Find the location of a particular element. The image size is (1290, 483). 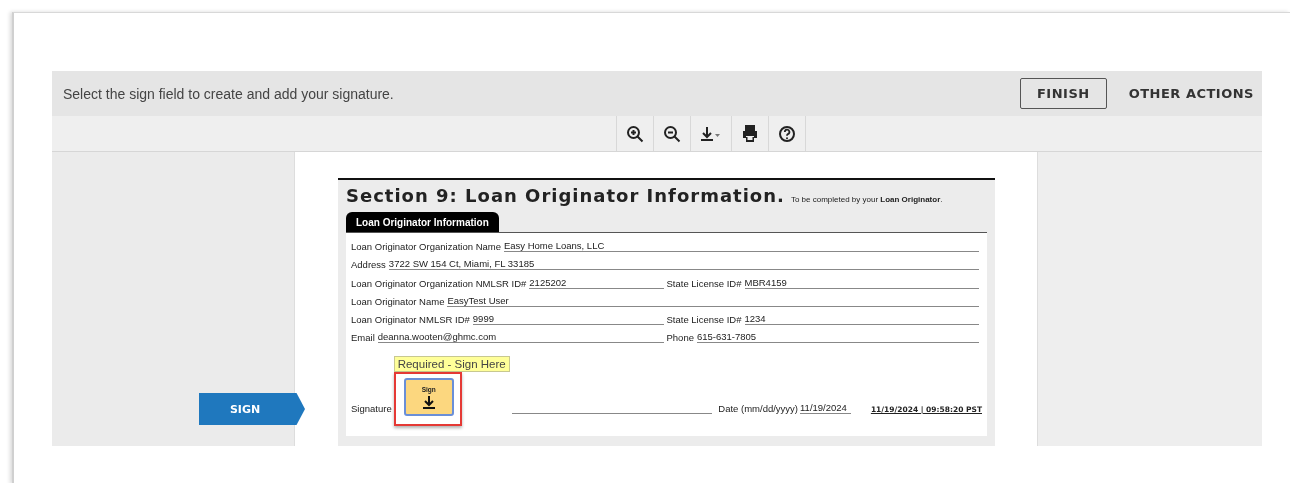

field-label: Email is located at coordinates (363, 338).